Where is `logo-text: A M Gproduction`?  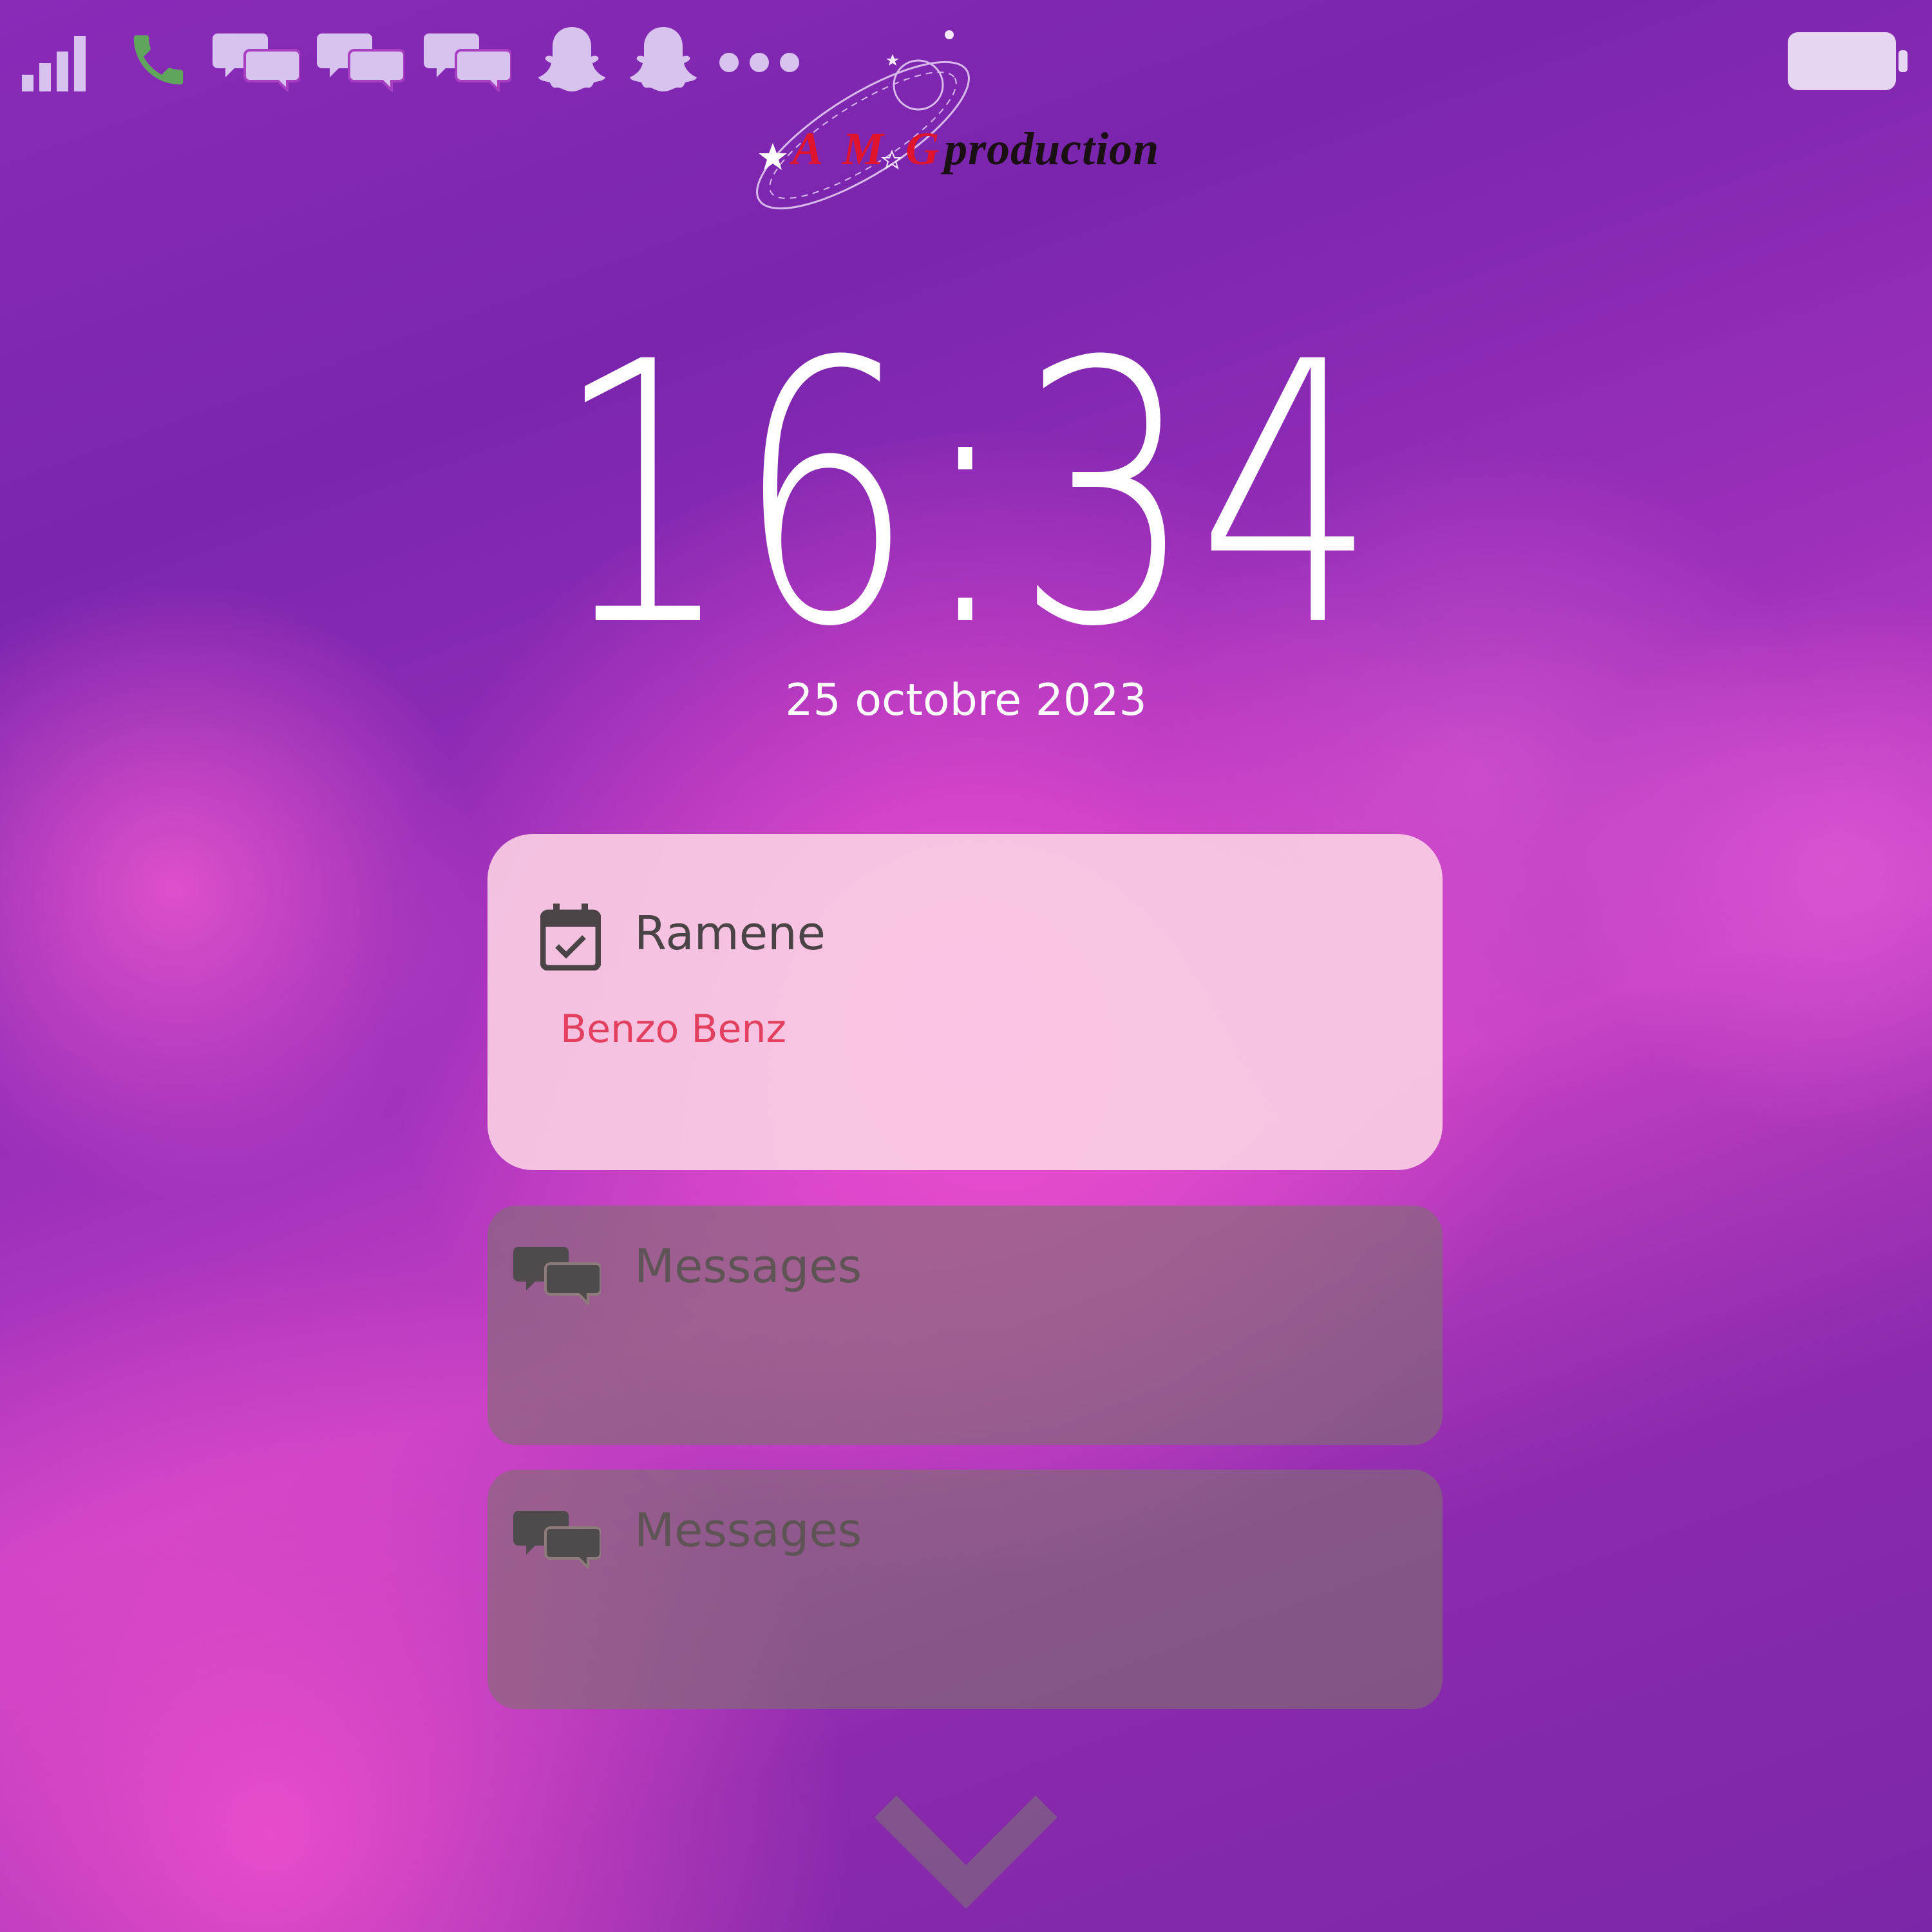 logo-text: A M Gproduction is located at coordinates (975, 149).